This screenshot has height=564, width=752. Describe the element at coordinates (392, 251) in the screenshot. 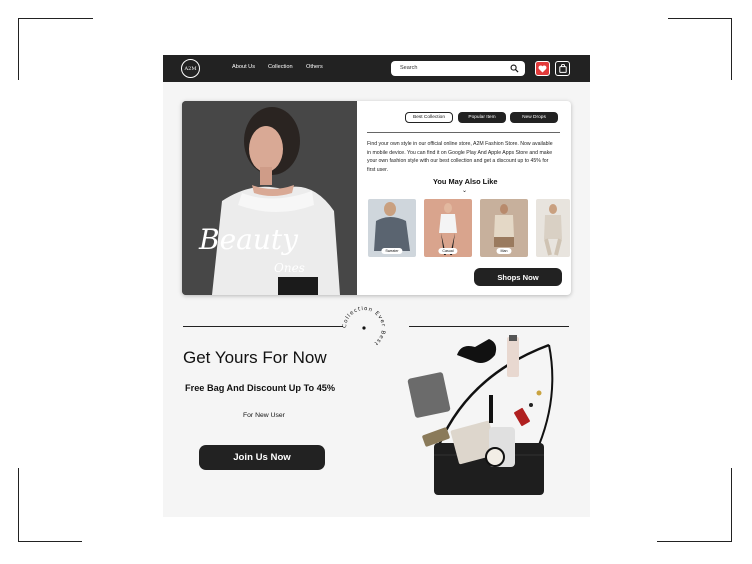

I see `product-label: Sweater` at that location.